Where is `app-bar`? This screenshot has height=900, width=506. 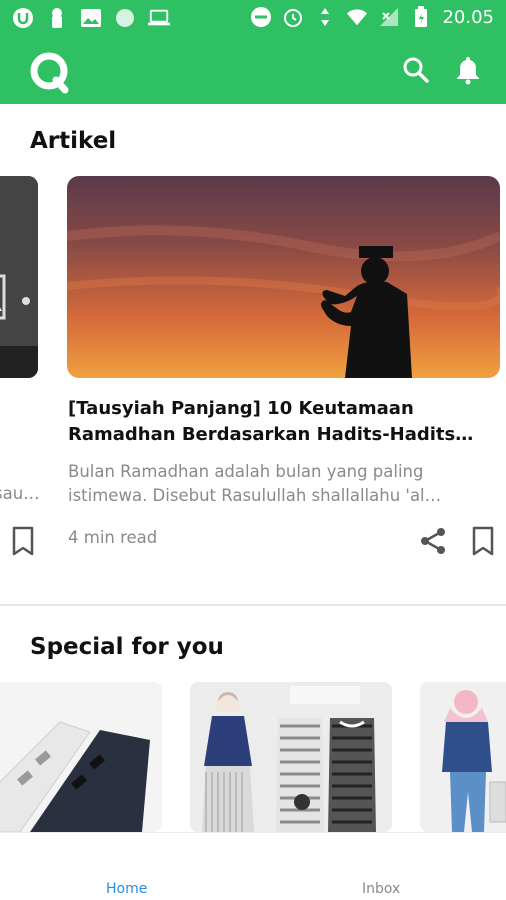 app-bar is located at coordinates (253, 70).